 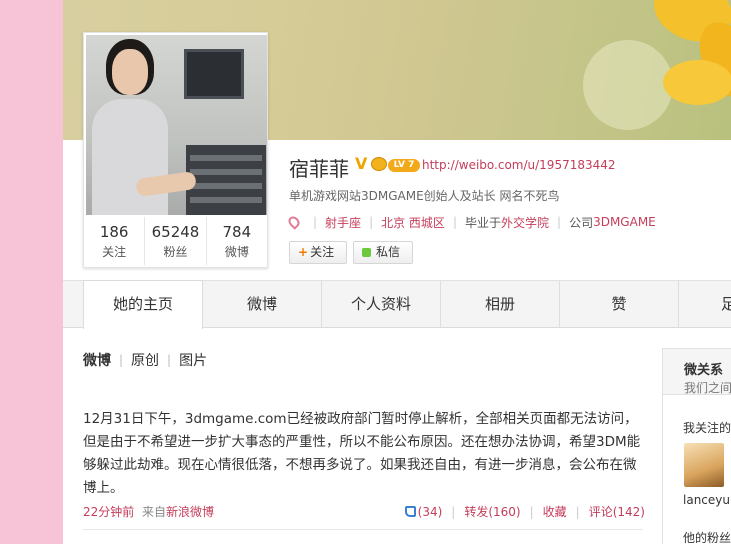 What do you see at coordinates (617, 511) in the screenshot?
I see `comment-button: 评论(142)` at bounding box center [617, 511].